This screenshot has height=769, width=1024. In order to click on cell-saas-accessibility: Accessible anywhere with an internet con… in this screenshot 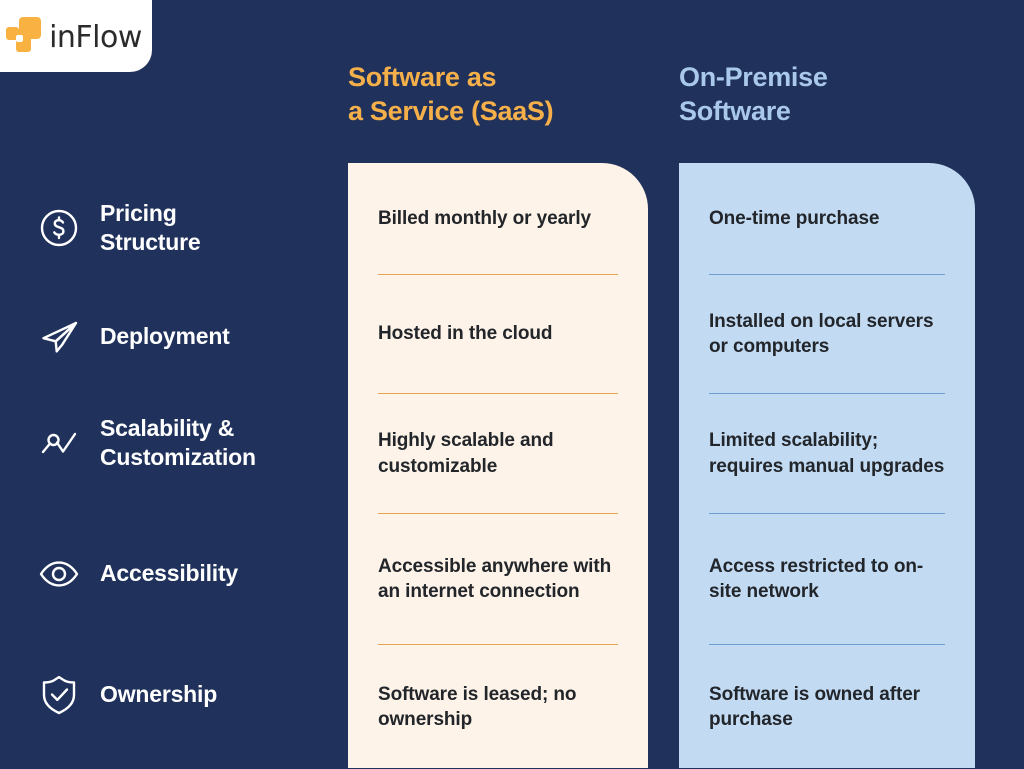, I will do `click(495, 578)`.